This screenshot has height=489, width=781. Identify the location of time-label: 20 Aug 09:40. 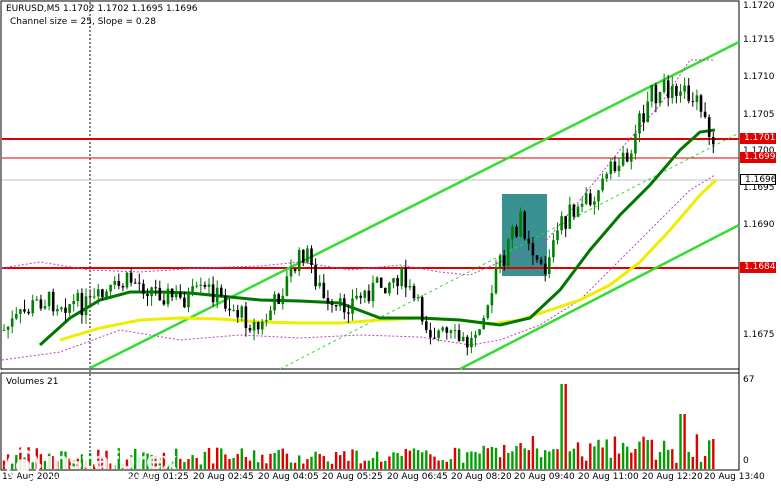
(544, 477).